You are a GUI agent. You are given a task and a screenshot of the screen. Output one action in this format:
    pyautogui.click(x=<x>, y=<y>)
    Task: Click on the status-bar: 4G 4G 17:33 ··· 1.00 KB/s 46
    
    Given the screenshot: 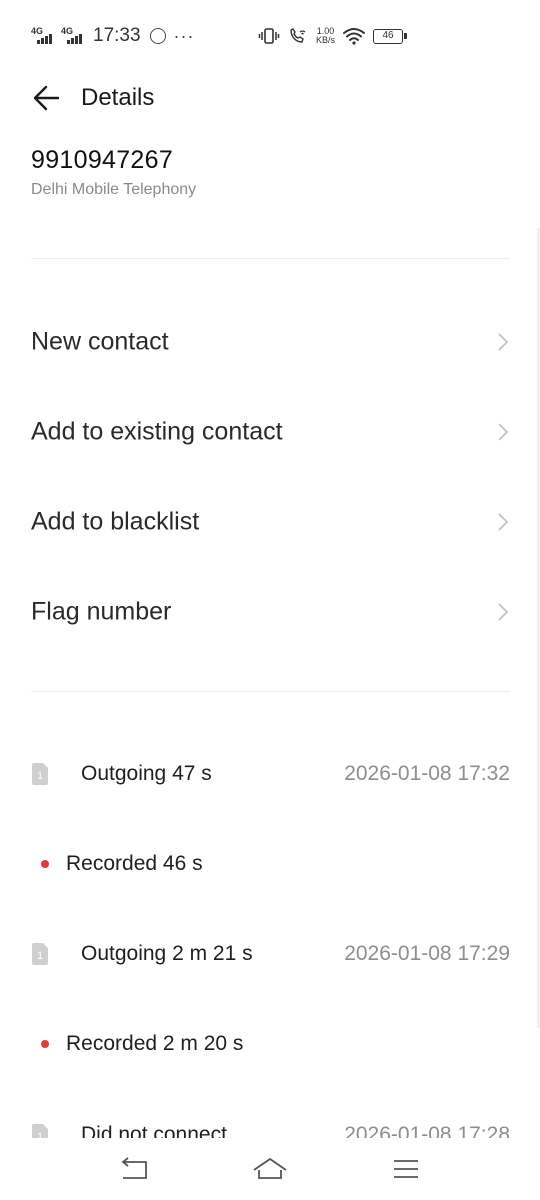 What is the action you would take?
    pyautogui.click(x=270, y=35)
    